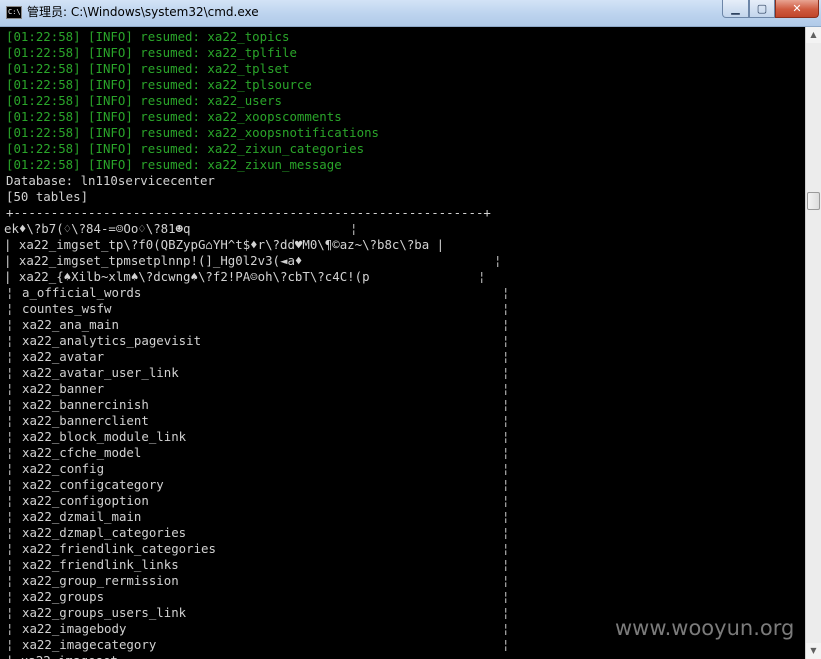  What do you see at coordinates (82, 516) in the screenshot?
I see `table-name-row: xa22_dzmail_main` at bounding box center [82, 516].